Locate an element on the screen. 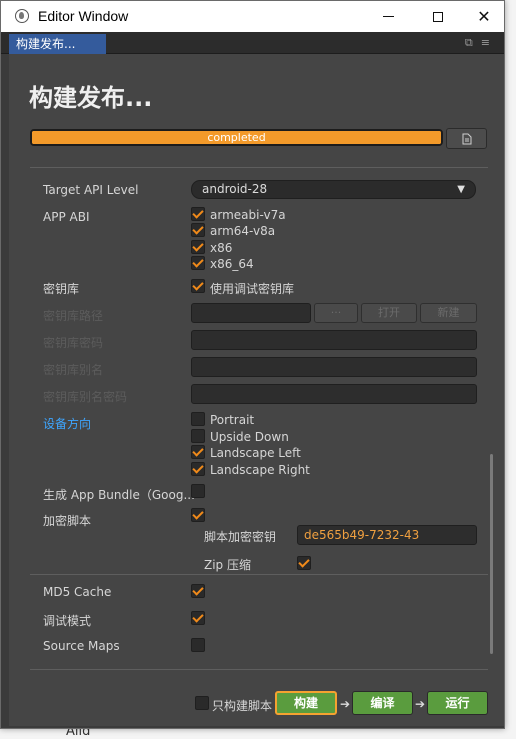 This screenshot has height=739, width=516. minimize-icon is located at coordinates (388, 16).